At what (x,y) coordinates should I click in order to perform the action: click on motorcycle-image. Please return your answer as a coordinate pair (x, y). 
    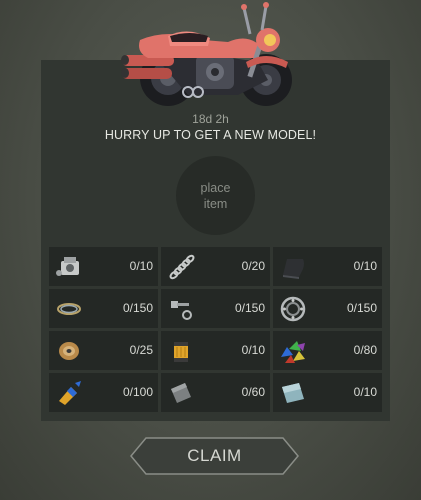
    Looking at the image, I should click on (206, 54).